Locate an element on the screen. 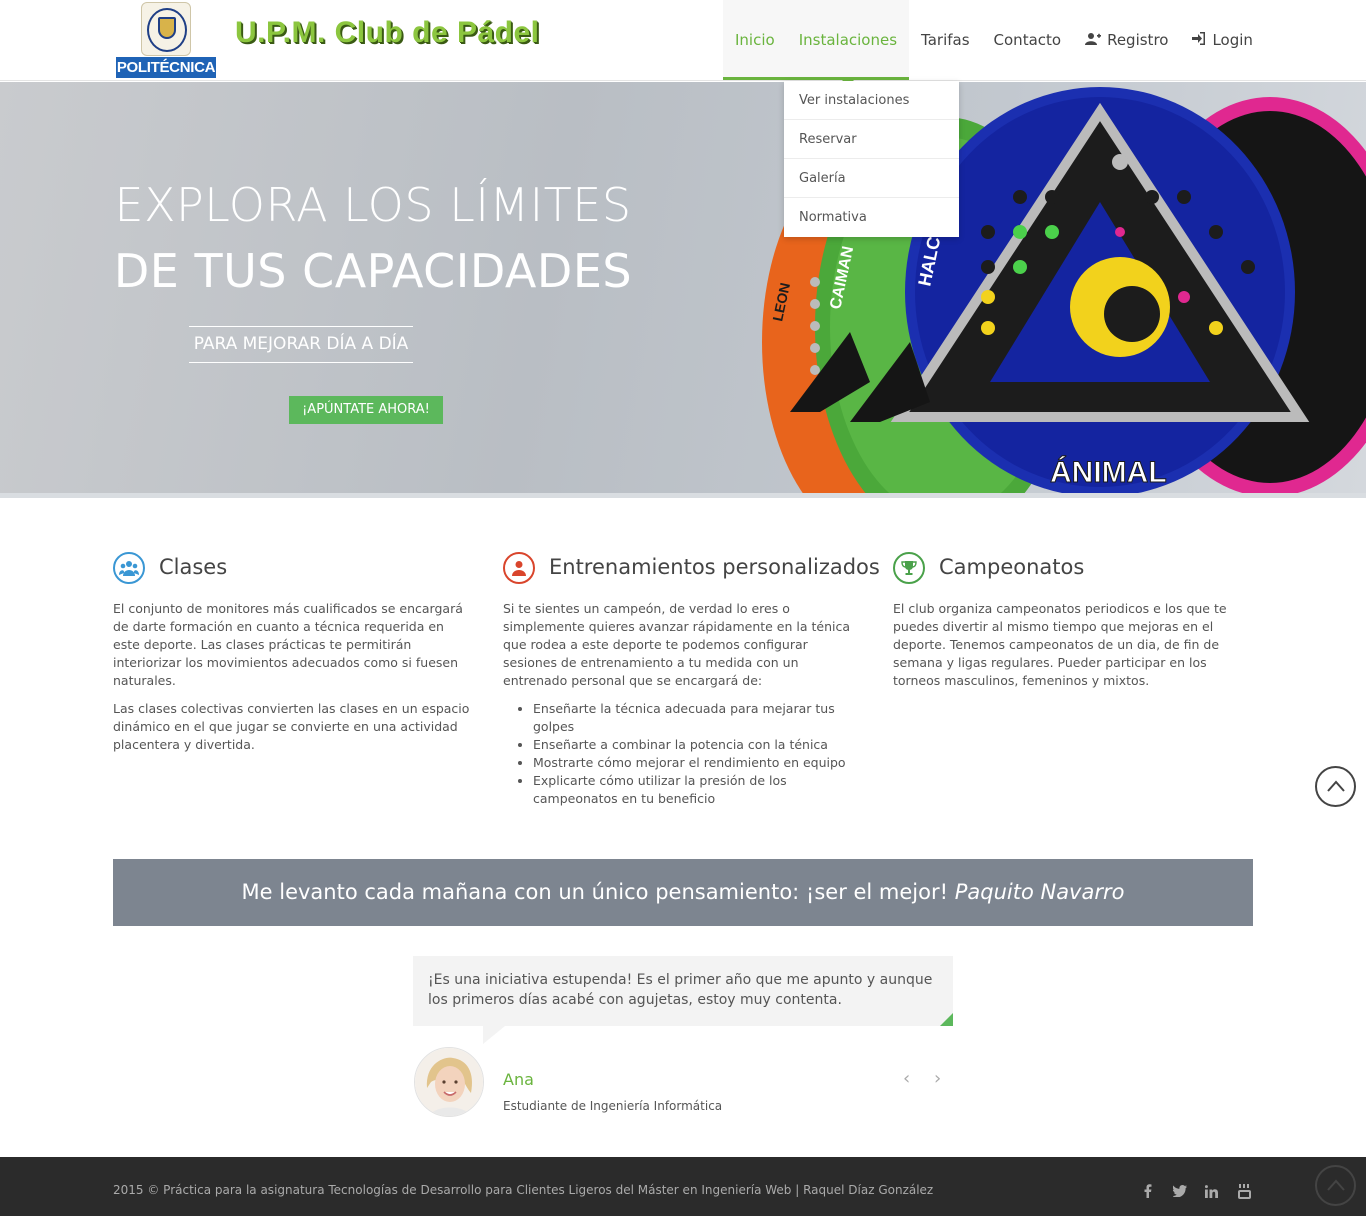 This screenshot has width=1366, height=1216. users-icon is located at coordinates (129, 568).